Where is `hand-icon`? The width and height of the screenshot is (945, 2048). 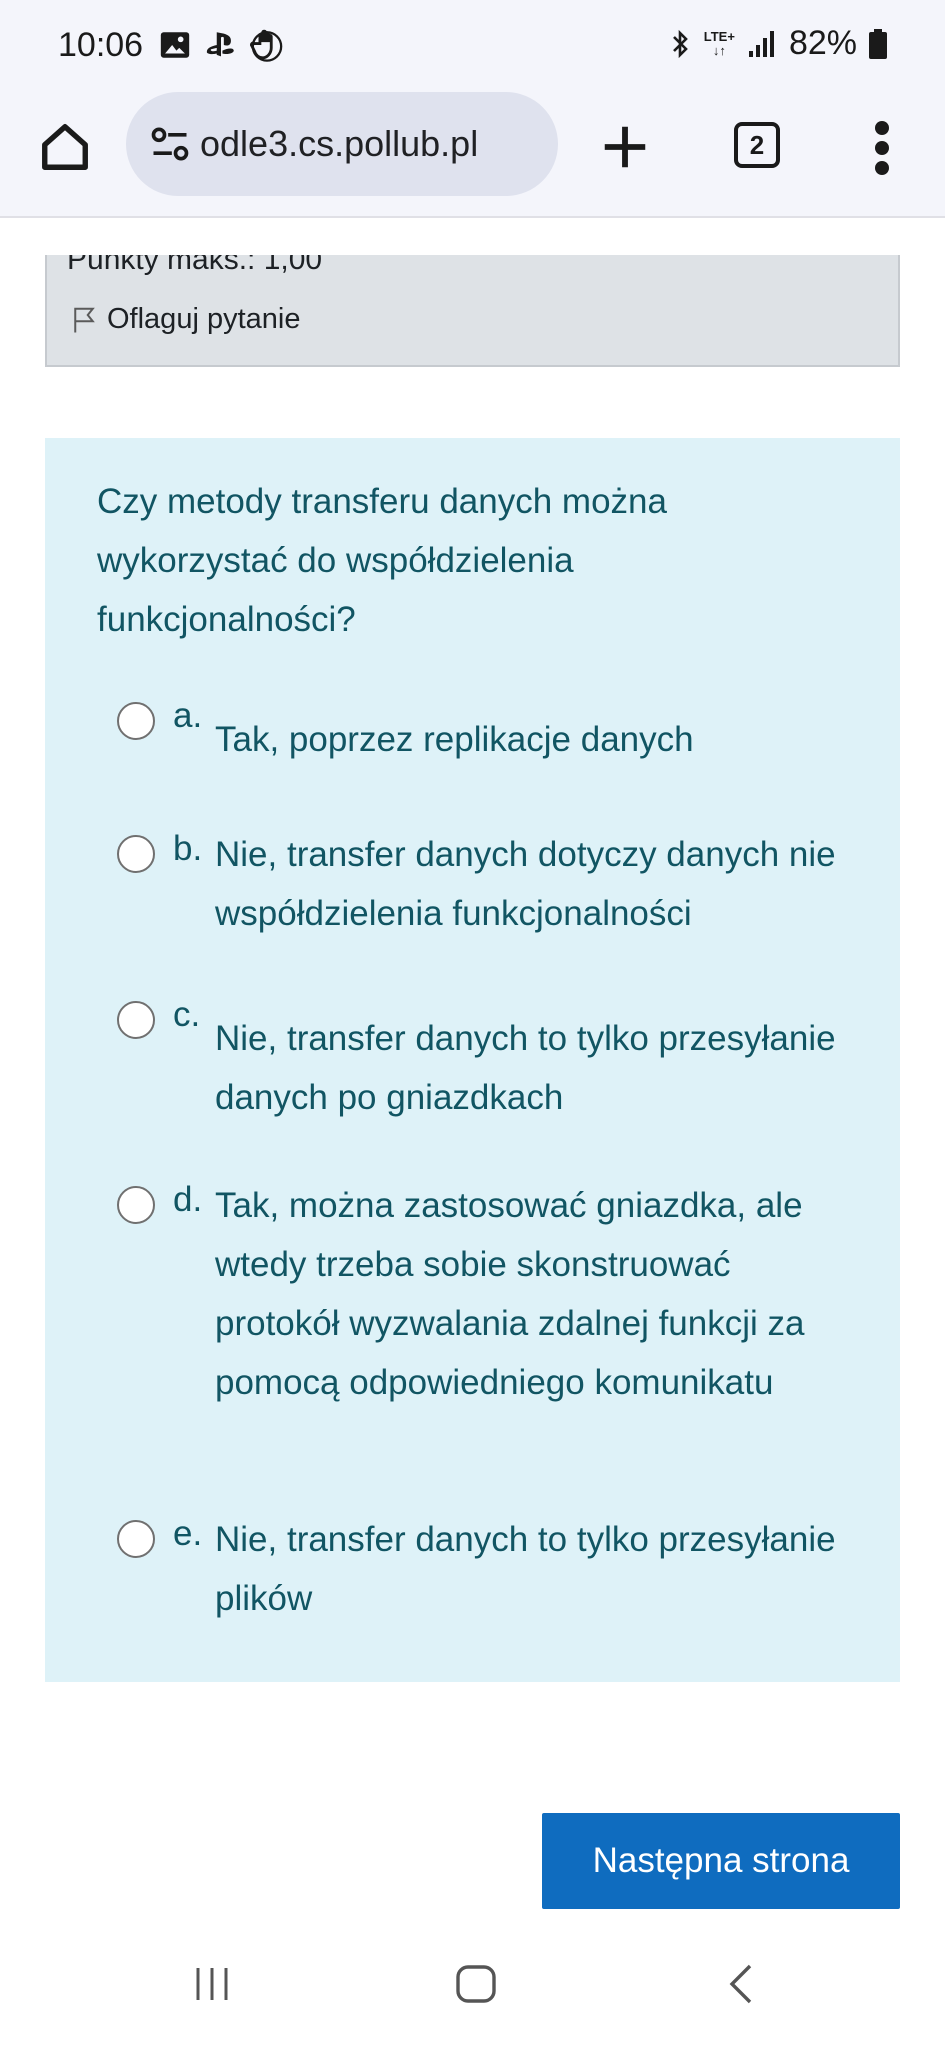 hand-icon is located at coordinates (266, 45).